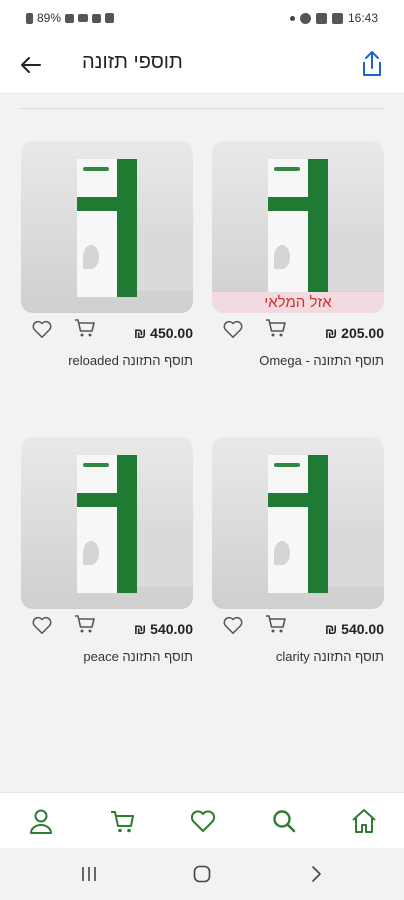 The image size is (404, 900). What do you see at coordinates (337, 18) in the screenshot?
I see `image-icon` at bounding box center [337, 18].